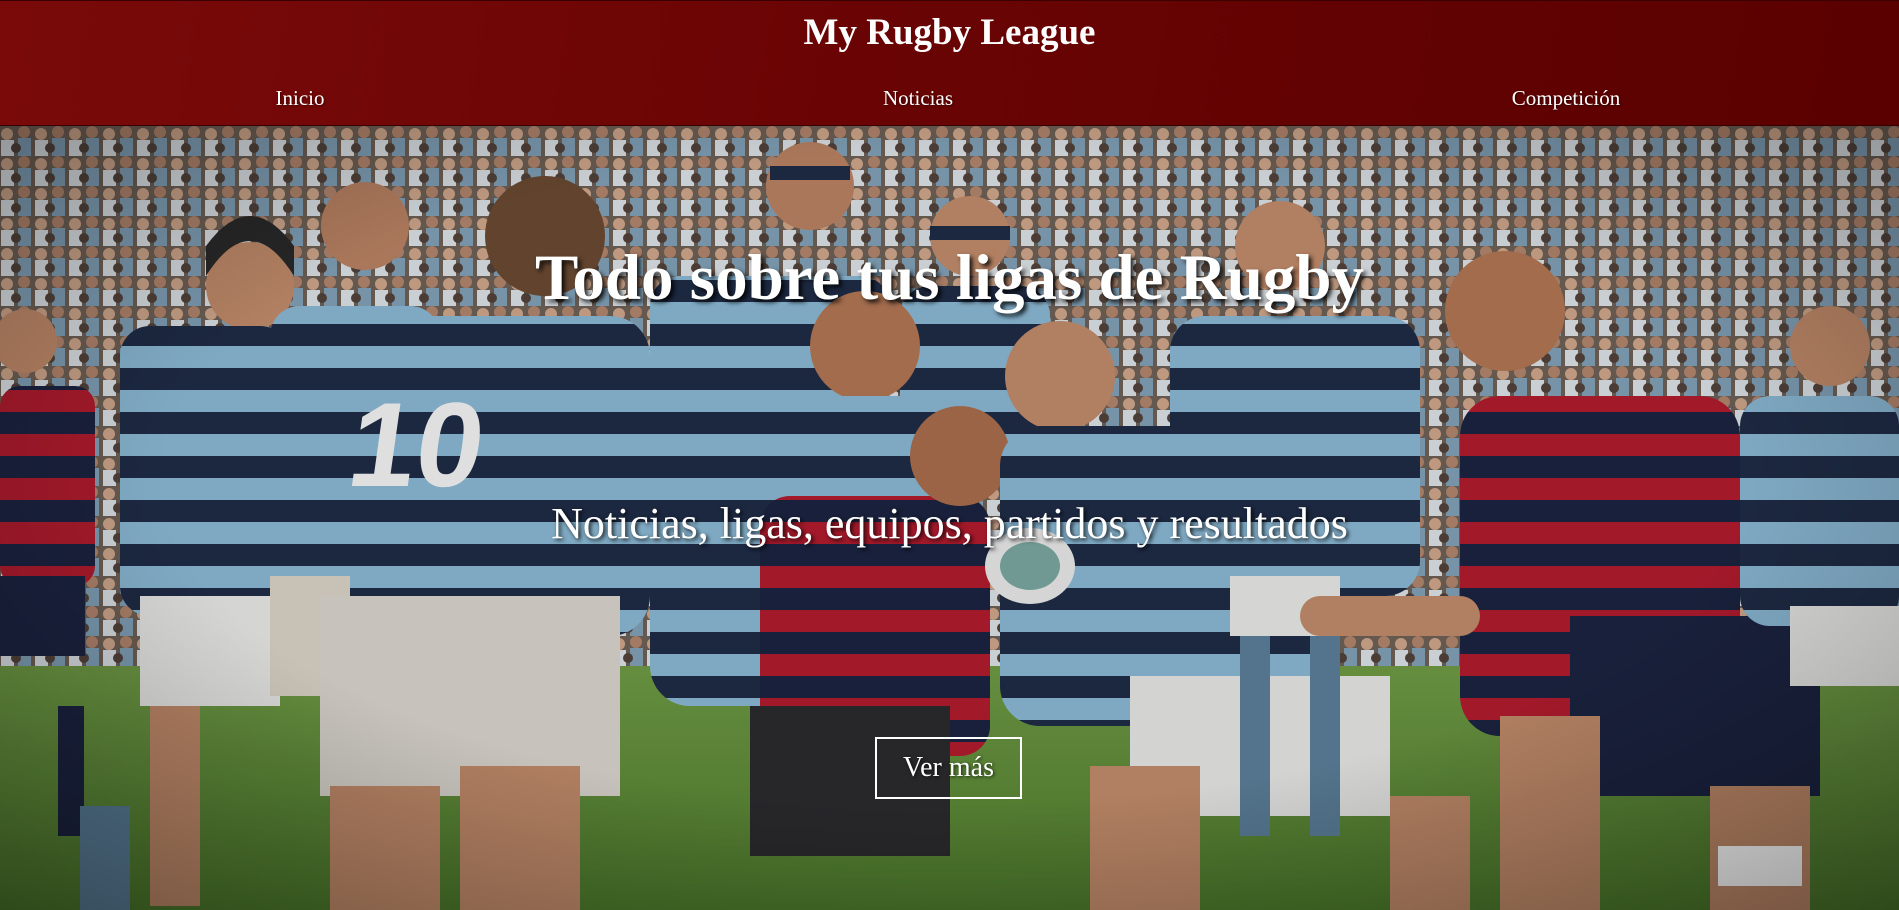 The height and width of the screenshot is (910, 1899). Describe the element at coordinates (949, 278) in the screenshot. I see `hero-title: Todo sobre tus ligas de Rugby` at that location.